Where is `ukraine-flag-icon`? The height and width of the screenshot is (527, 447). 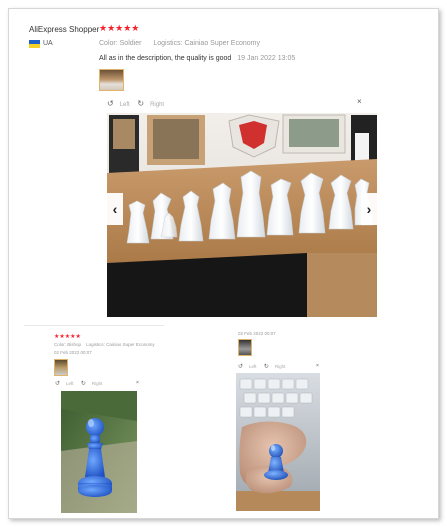 ukraine-flag-icon is located at coordinates (34, 44).